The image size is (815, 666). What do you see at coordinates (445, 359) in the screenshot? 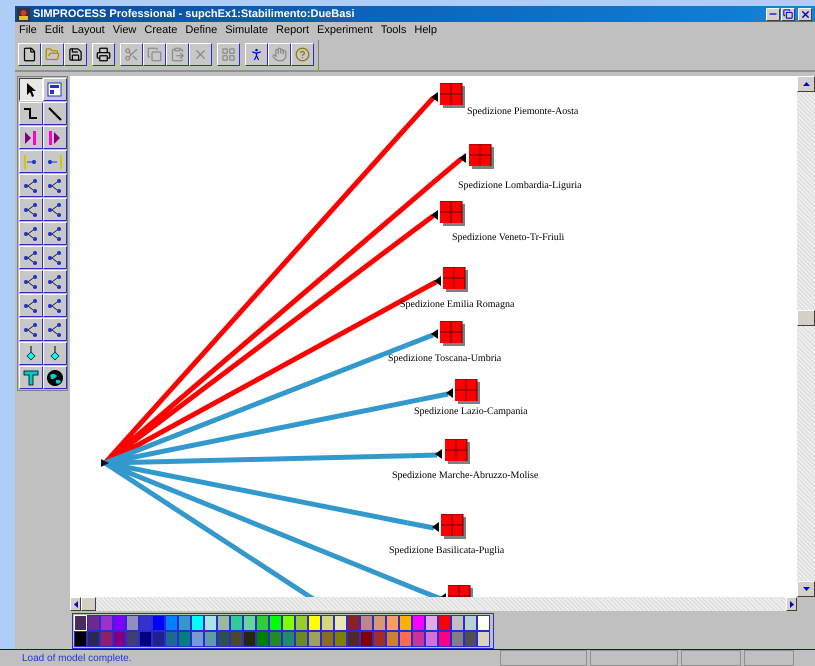
I see `node-label: Spedizione Toscana-Umbria` at bounding box center [445, 359].